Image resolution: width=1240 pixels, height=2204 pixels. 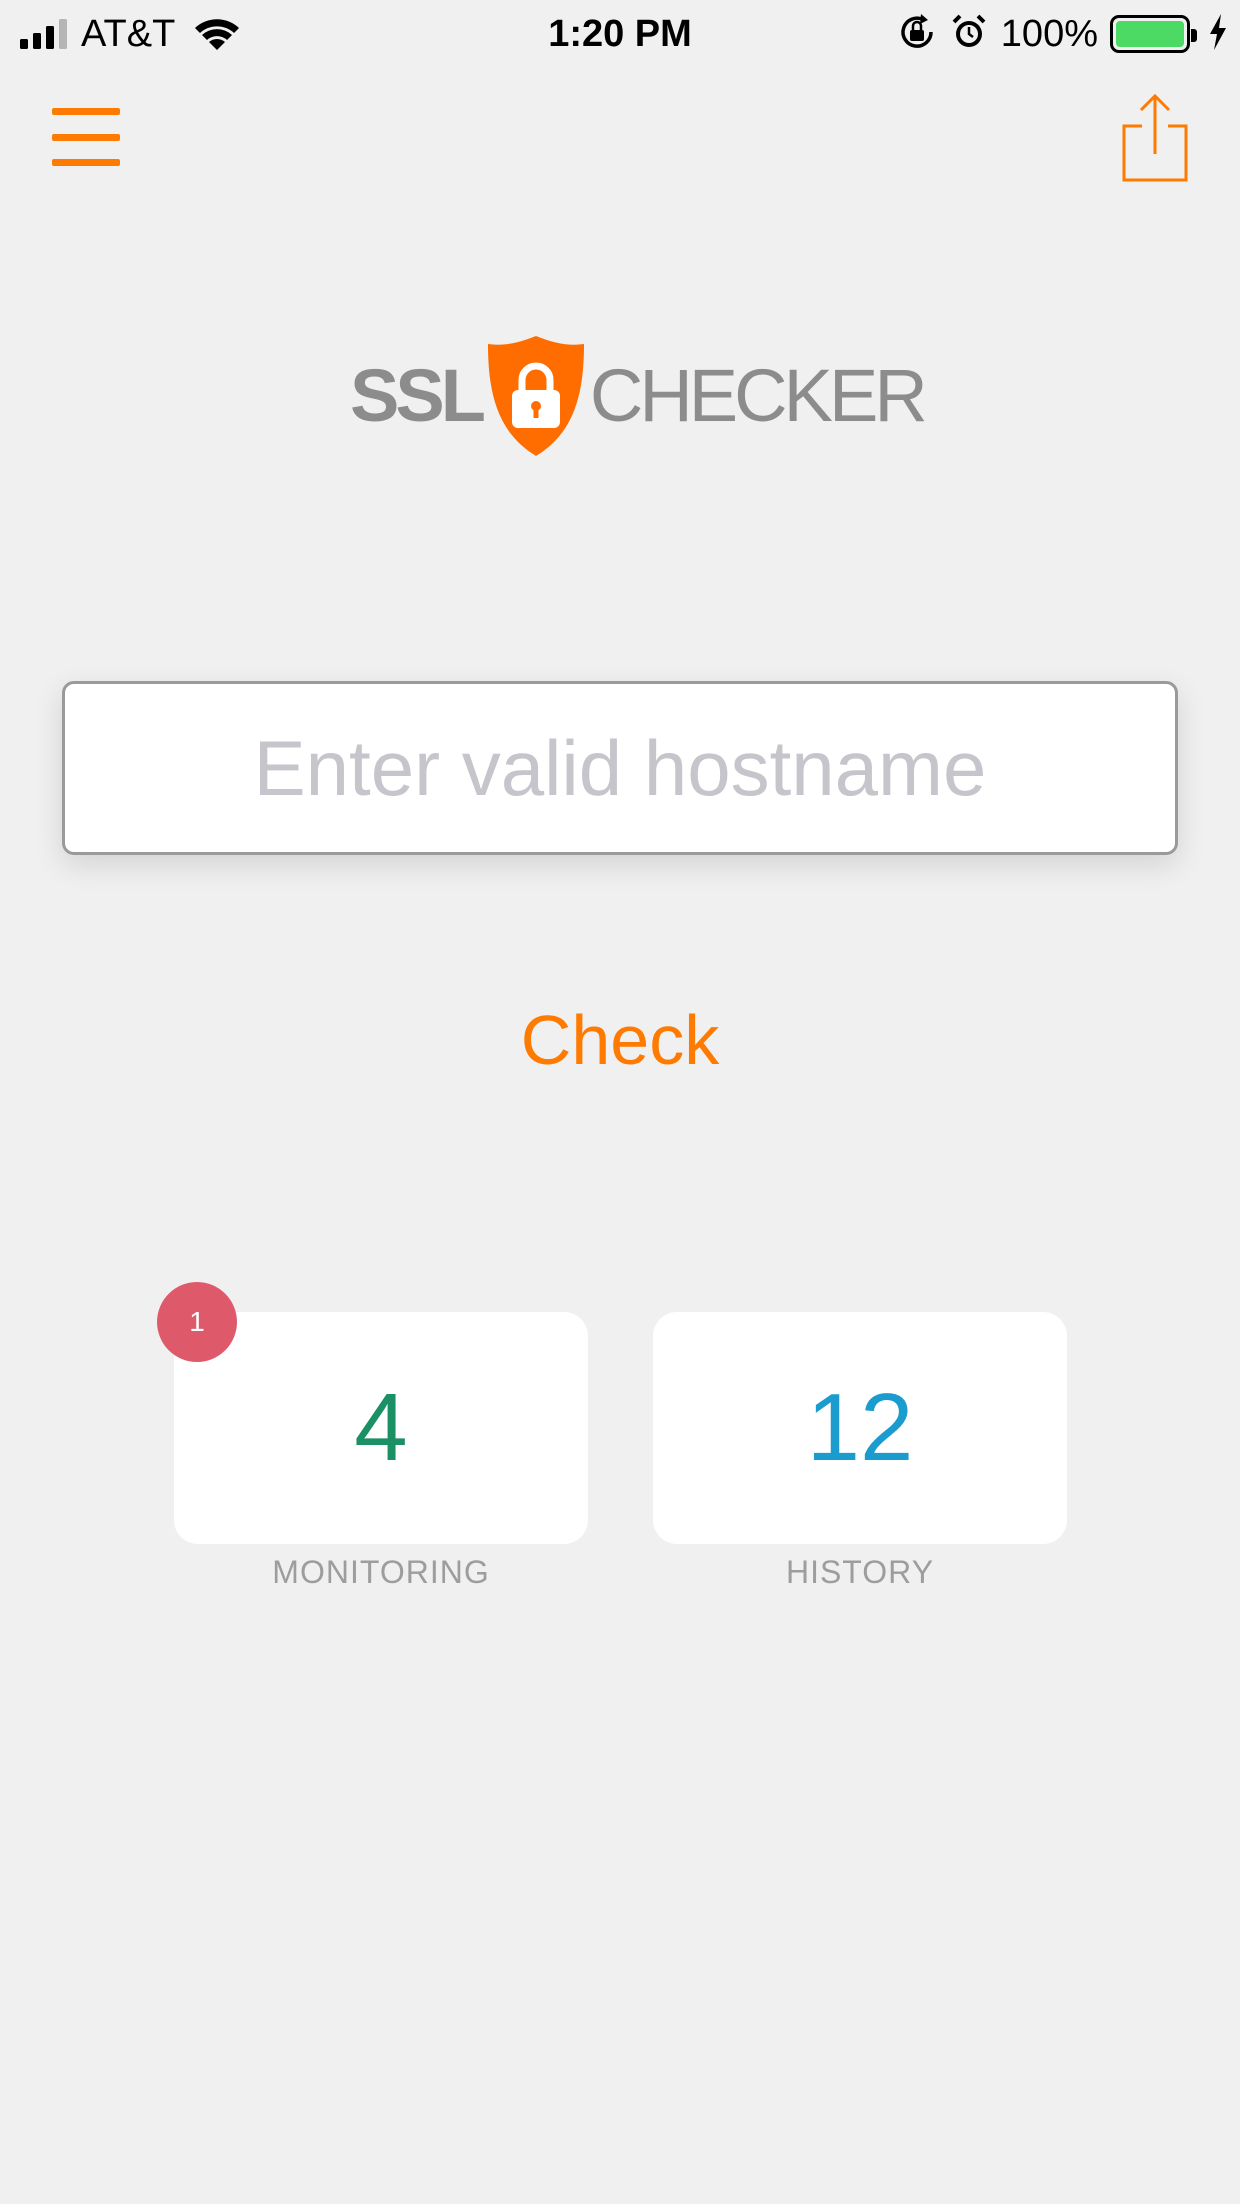 What do you see at coordinates (620, 768) in the screenshot?
I see `hostname-input` at bounding box center [620, 768].